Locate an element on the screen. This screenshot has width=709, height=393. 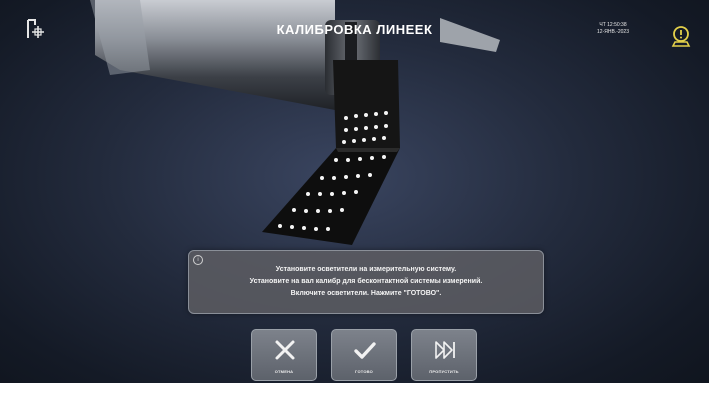
action-bar: ОТМЕНА ГОТОВО ПРОПУСТИТЬ is located at coordinates (366, 355).